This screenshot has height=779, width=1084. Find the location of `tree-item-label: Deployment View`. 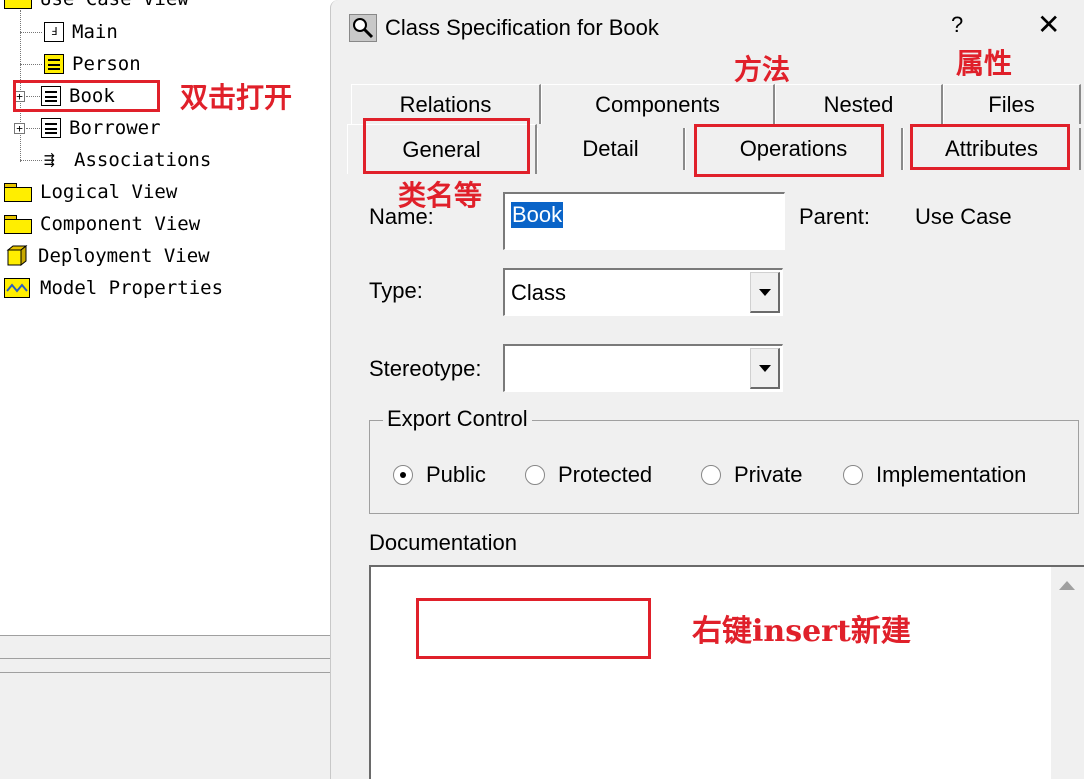

tree-item-label: Deployment View is located at coordinates (124, 256).